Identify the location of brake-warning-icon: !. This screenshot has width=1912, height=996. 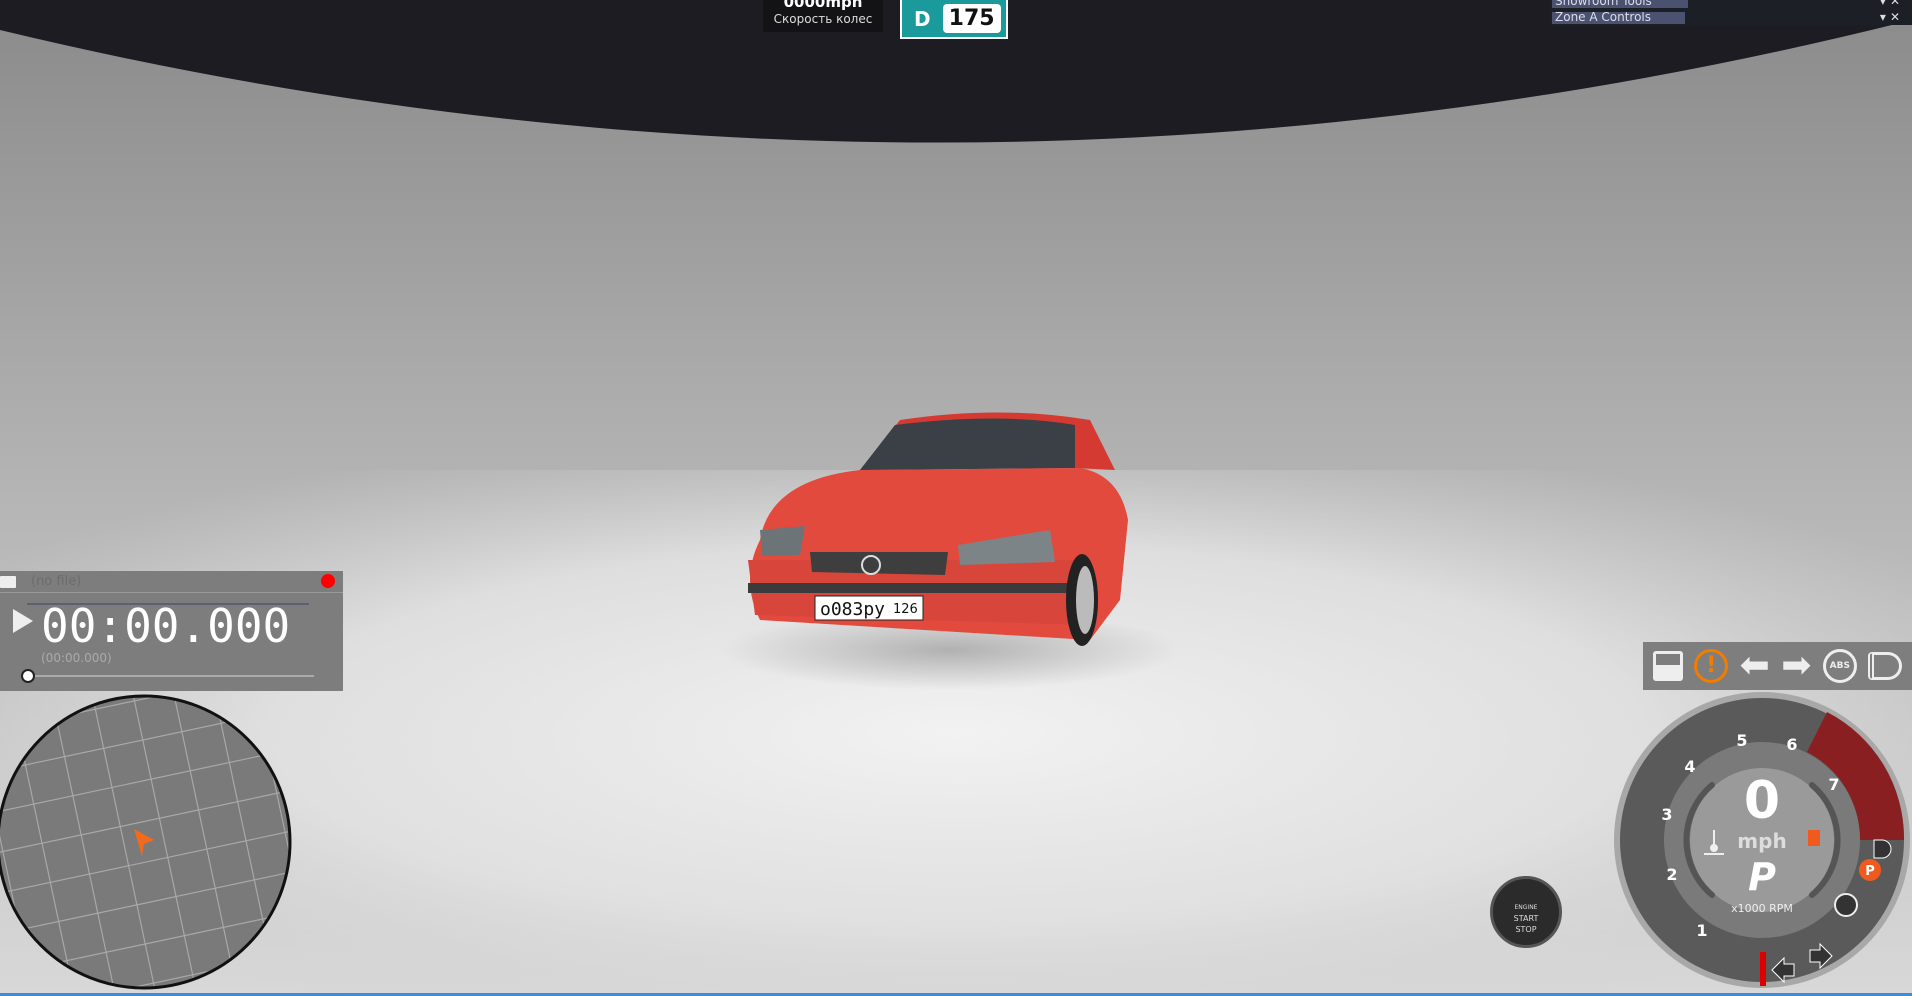
(1711, 666).